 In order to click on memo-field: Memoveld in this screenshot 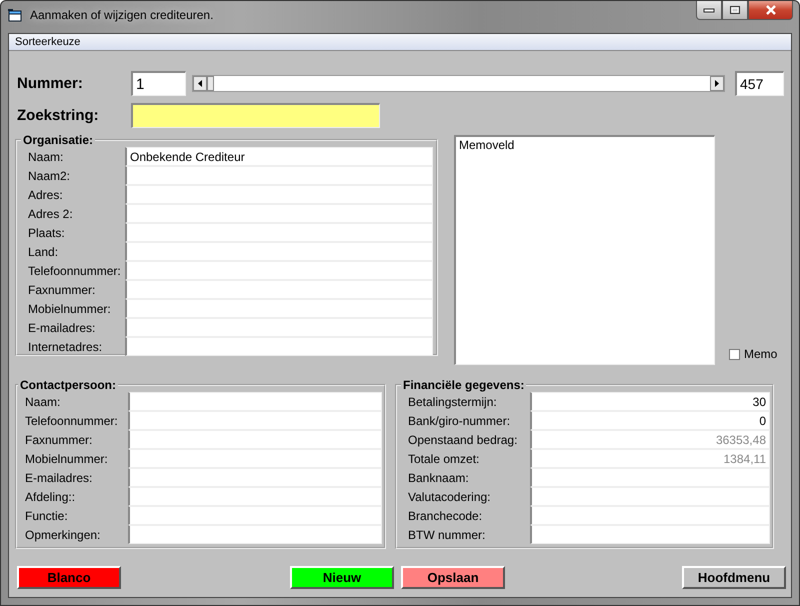, I will do `click(584, 250)`.